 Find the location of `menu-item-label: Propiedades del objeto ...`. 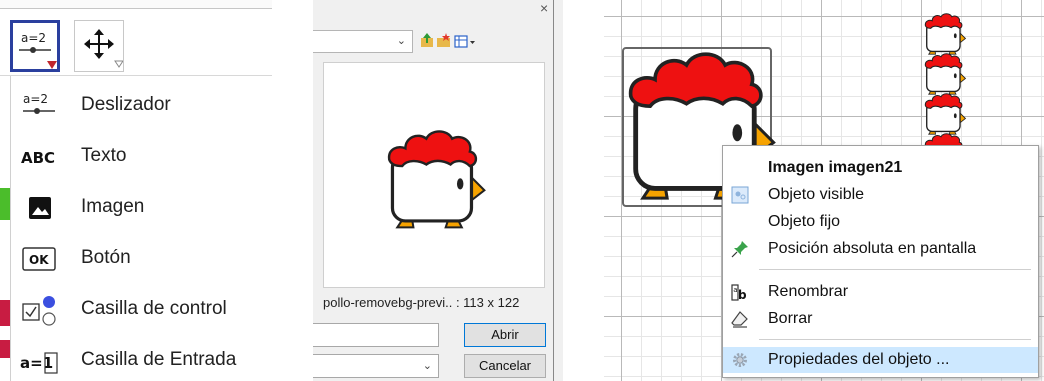

menu-item-label: Propiedades del objeto ... is located at coordinates (859, 359).